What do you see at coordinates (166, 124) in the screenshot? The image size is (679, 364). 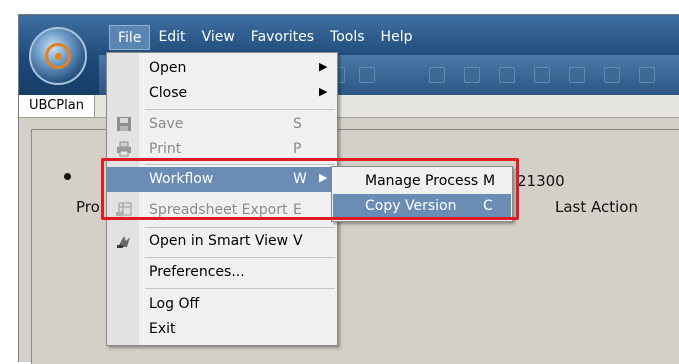 I see `menu-item-label: Save` at bounding box center [166, 124].